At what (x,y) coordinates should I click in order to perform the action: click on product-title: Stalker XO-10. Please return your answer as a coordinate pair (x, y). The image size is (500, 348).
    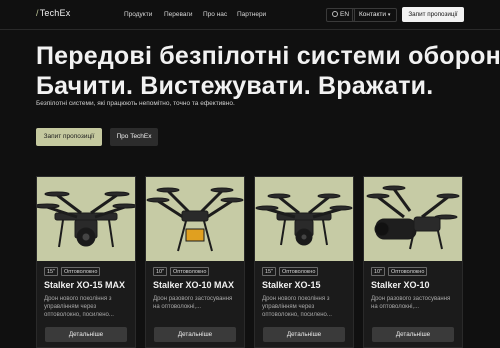
    Looking at the image, I should click on (400, 285).